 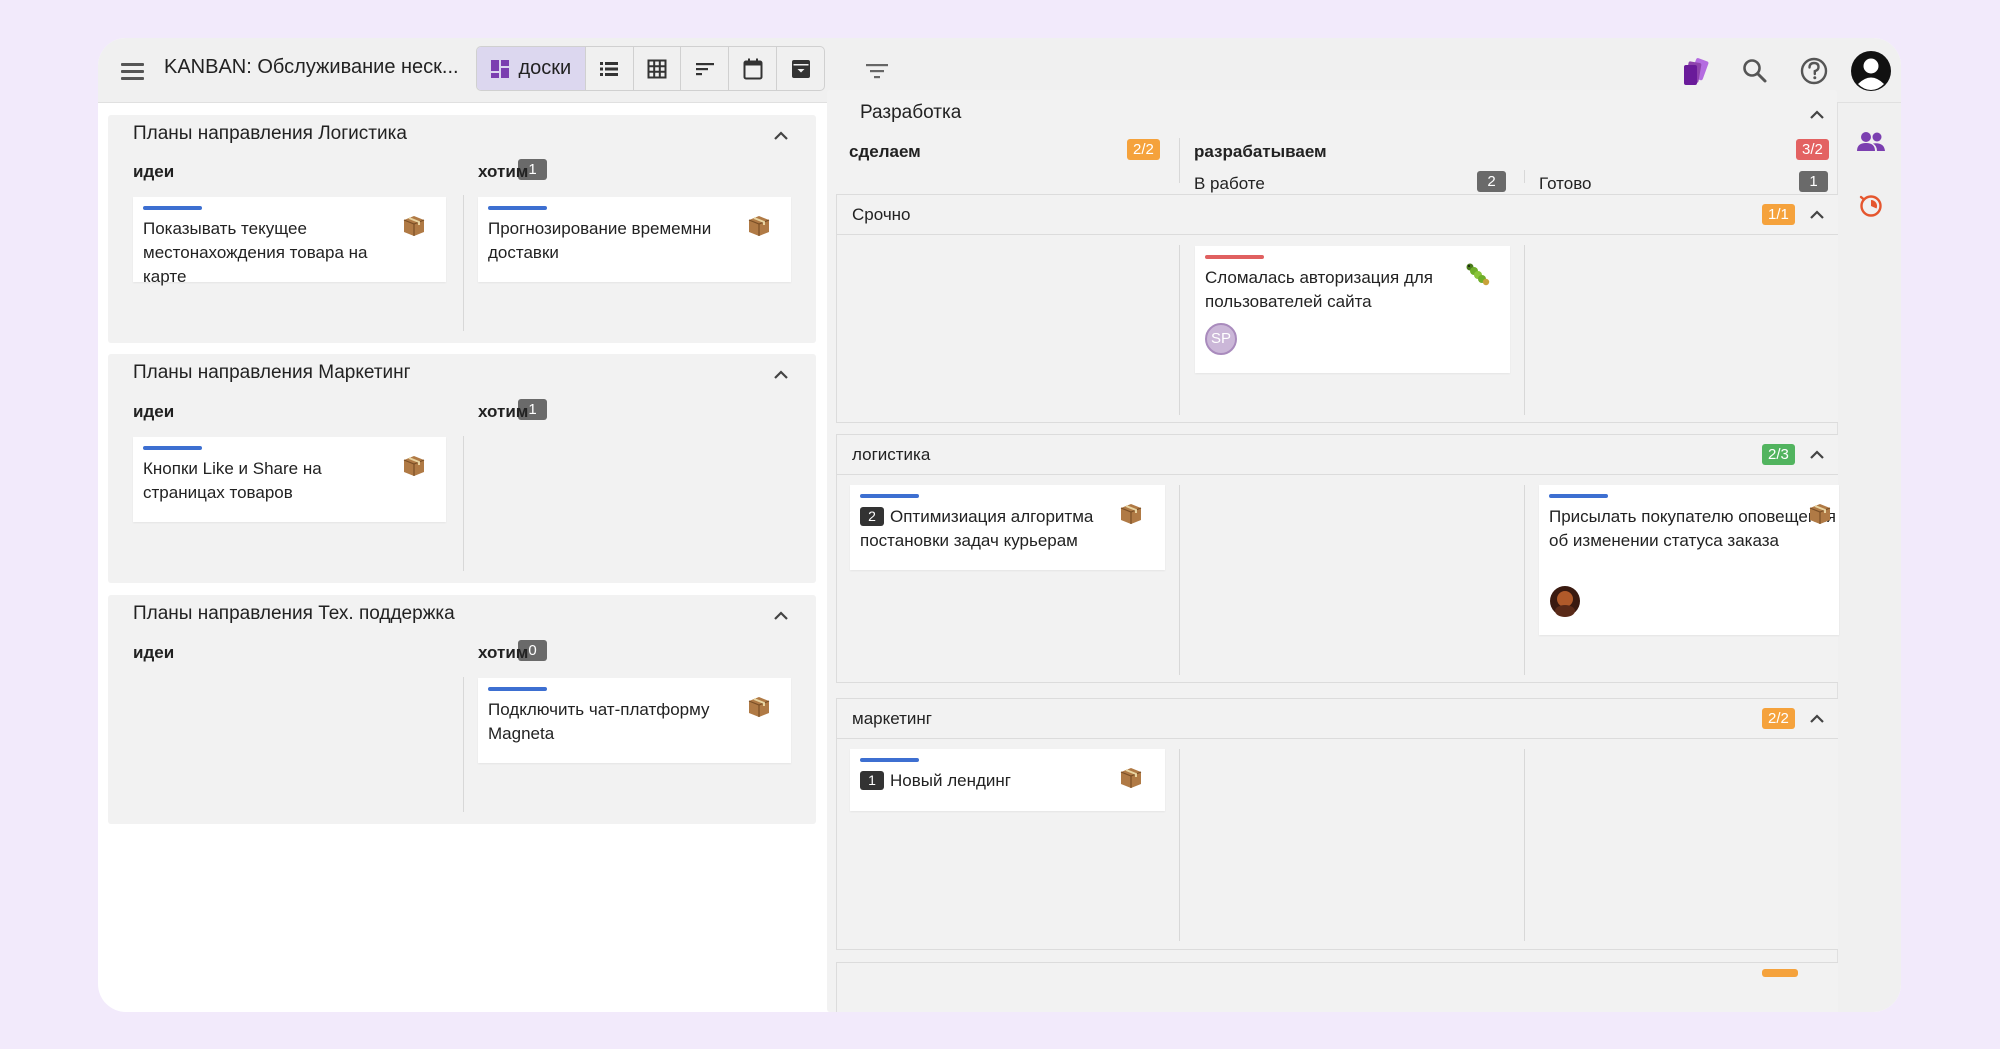 What do you see at coordinates (232, 480) in the screenshot?
I see `card-text: Кнопки Like и Share на страницах товаров` at bounding box center [232, 480].